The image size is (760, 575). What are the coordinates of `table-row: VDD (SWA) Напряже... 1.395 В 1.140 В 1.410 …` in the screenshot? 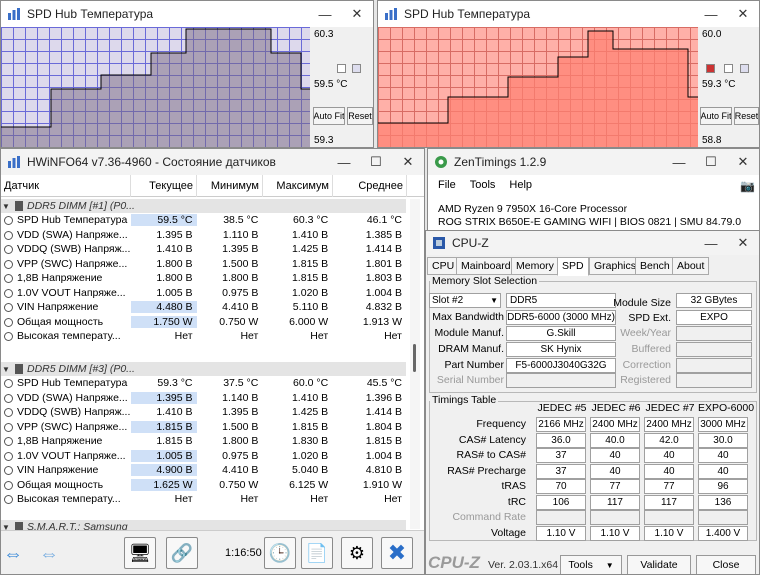 It's located at (203, 397).